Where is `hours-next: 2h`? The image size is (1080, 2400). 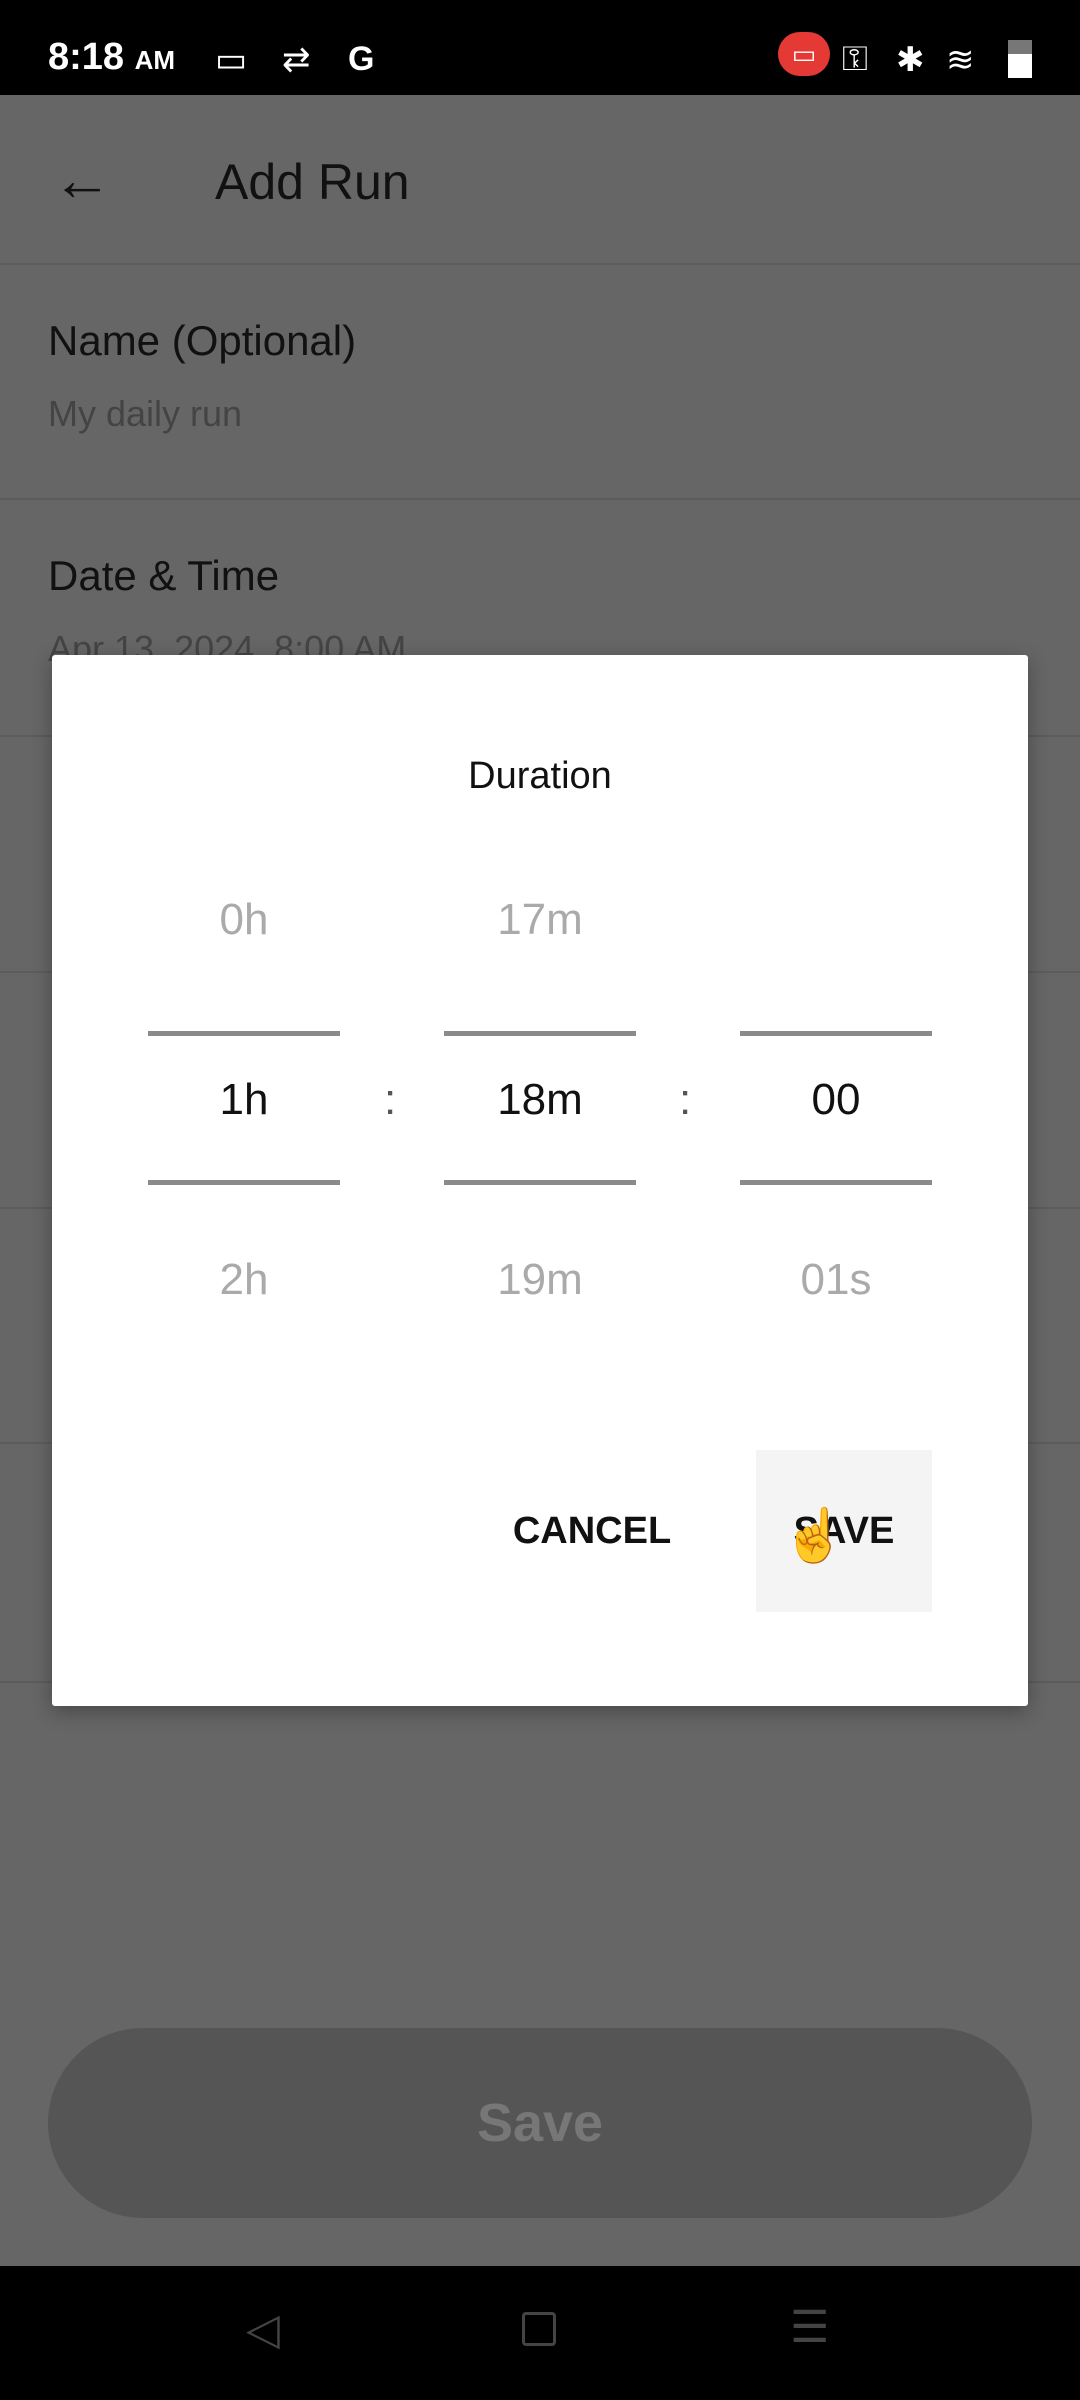
hours-next: 2h is located at coordinates (244, 1280).